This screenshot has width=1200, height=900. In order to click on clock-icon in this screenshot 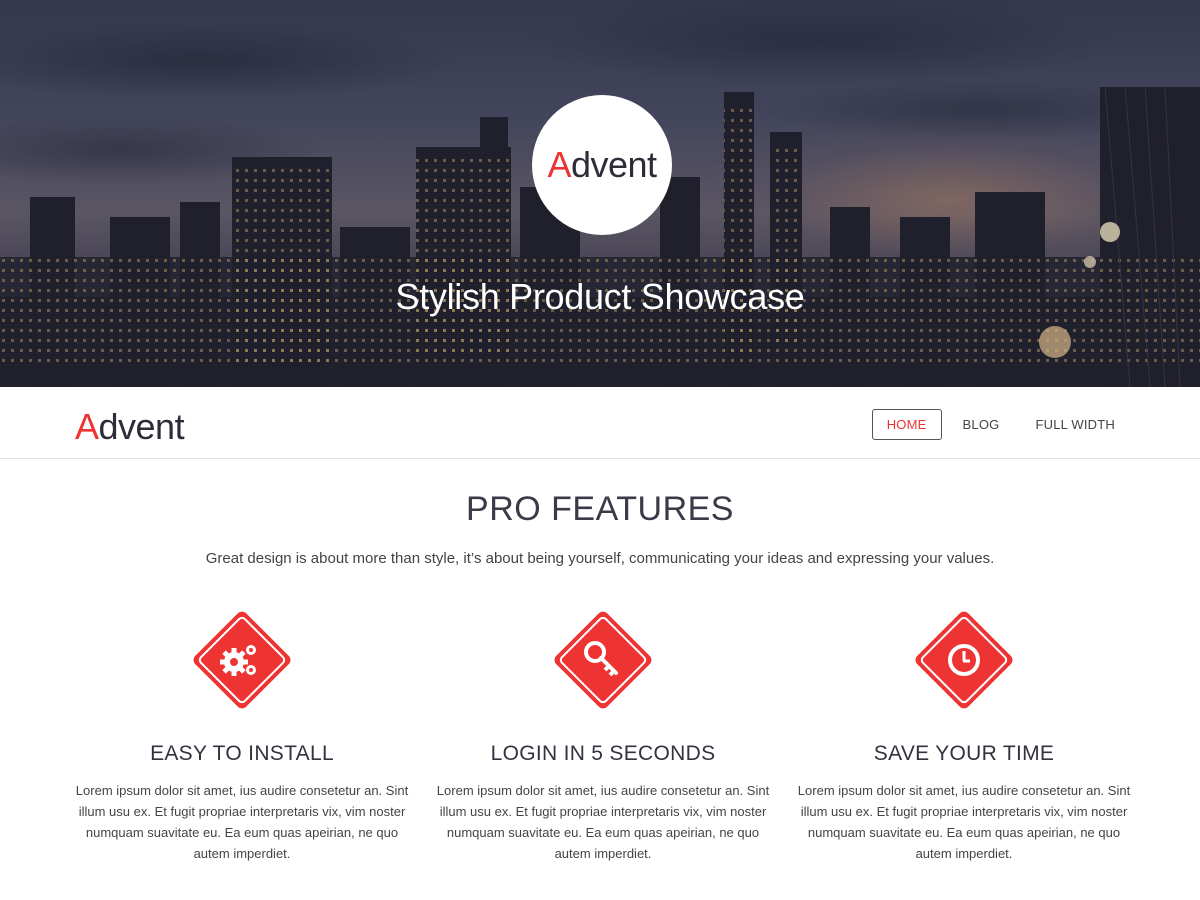, I will do `click(964, 660)`.